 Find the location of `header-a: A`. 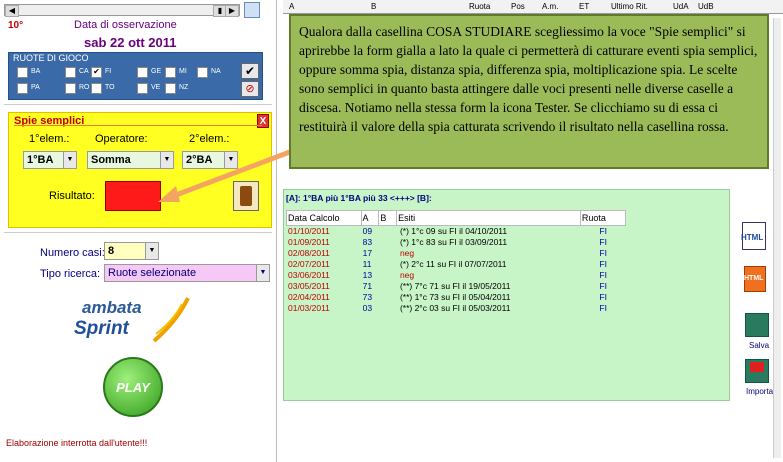

header-a: A is located at coordinates (370, 218).